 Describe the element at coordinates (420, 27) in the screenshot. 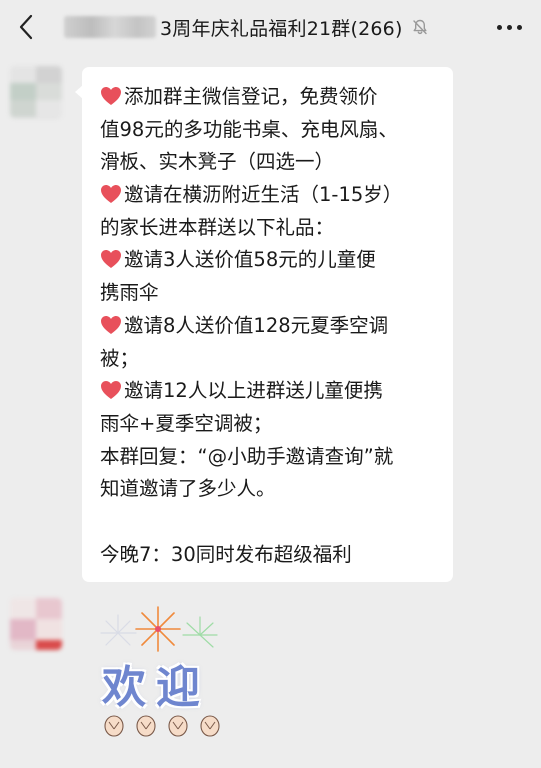

I see `bell-off-icon` at that location.